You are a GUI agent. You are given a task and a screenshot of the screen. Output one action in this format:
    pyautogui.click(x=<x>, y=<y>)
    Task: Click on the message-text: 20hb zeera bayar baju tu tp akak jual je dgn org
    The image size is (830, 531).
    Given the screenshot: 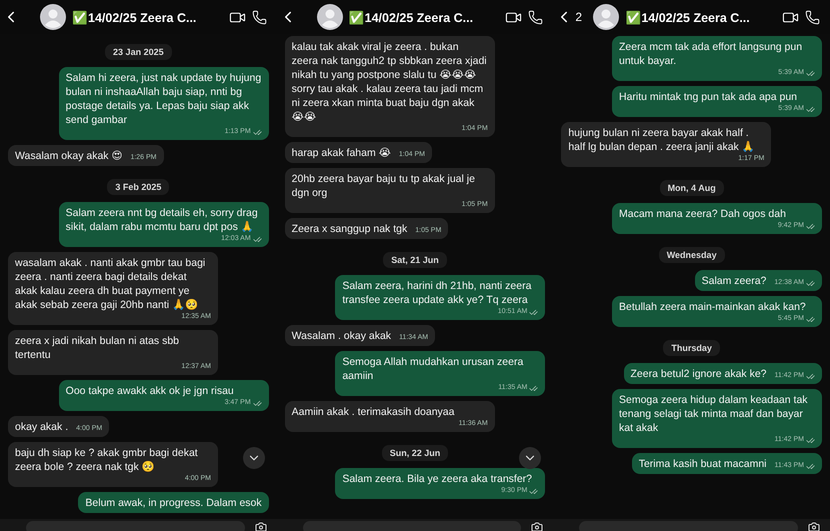 What is the action you would take?
    pyautogui.click(x=384, y=186)
    